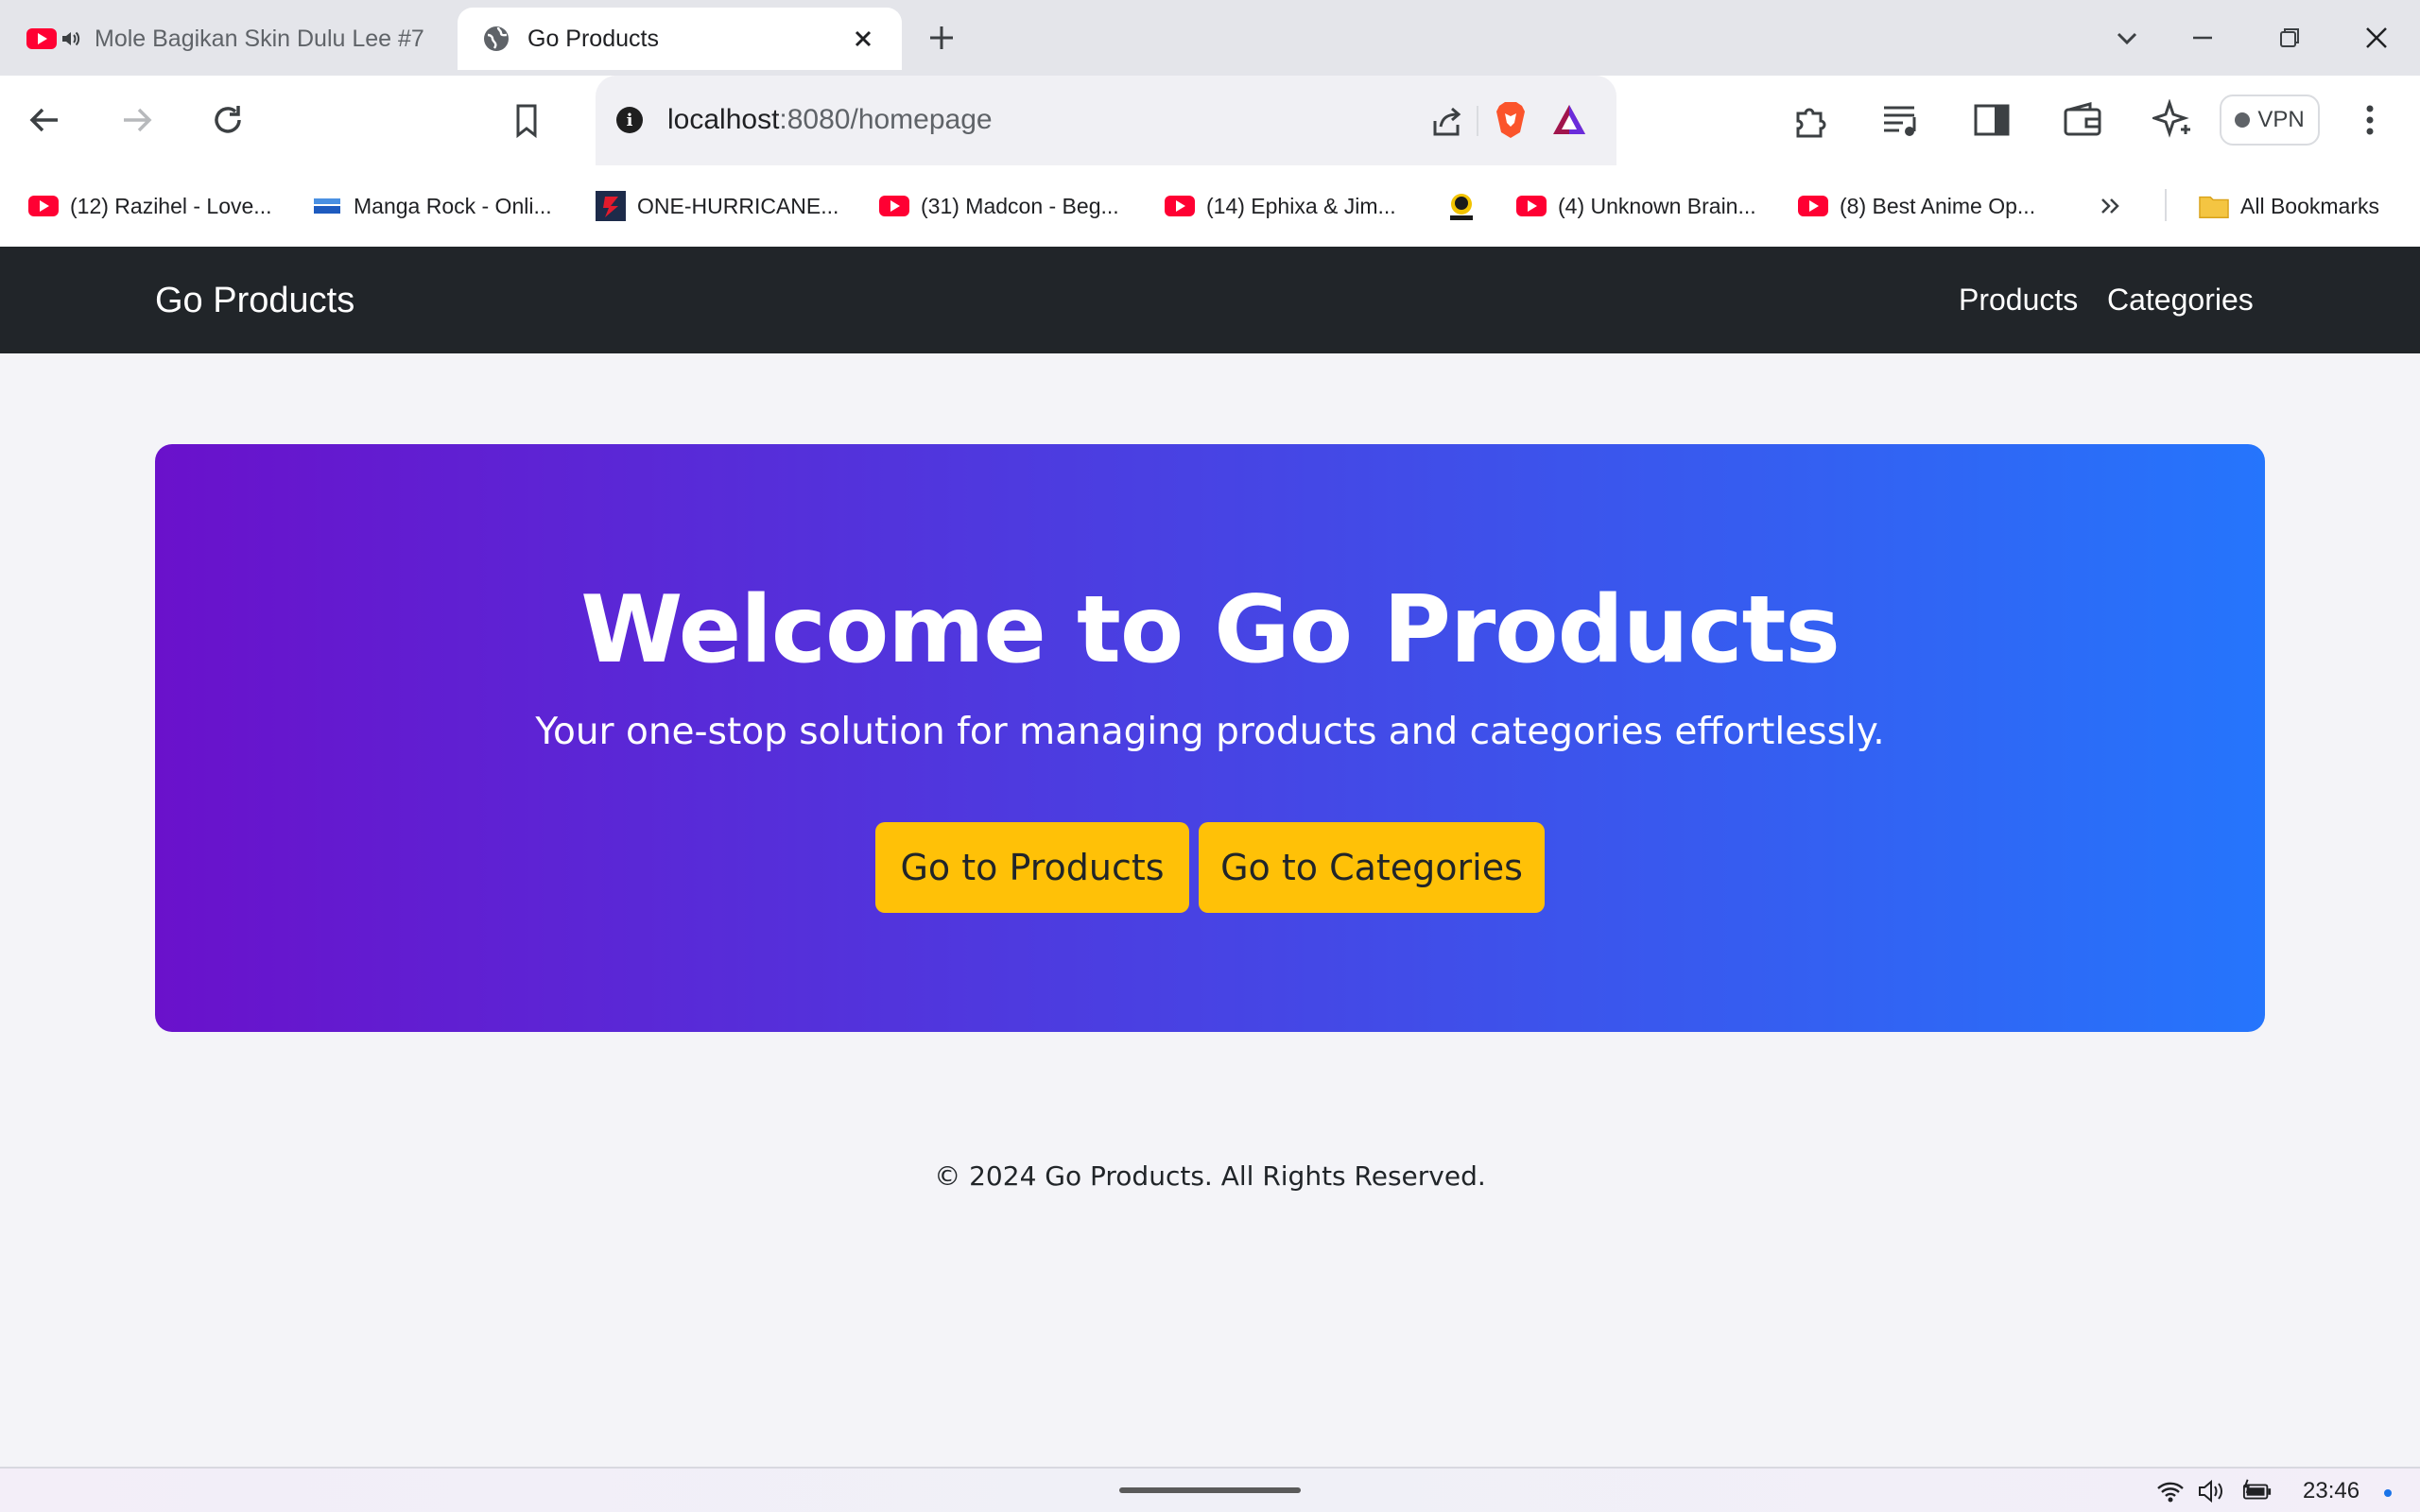  Describe the element at coordinates (2377, 38) in the screenshot. I see `close-window-icon` at that location.